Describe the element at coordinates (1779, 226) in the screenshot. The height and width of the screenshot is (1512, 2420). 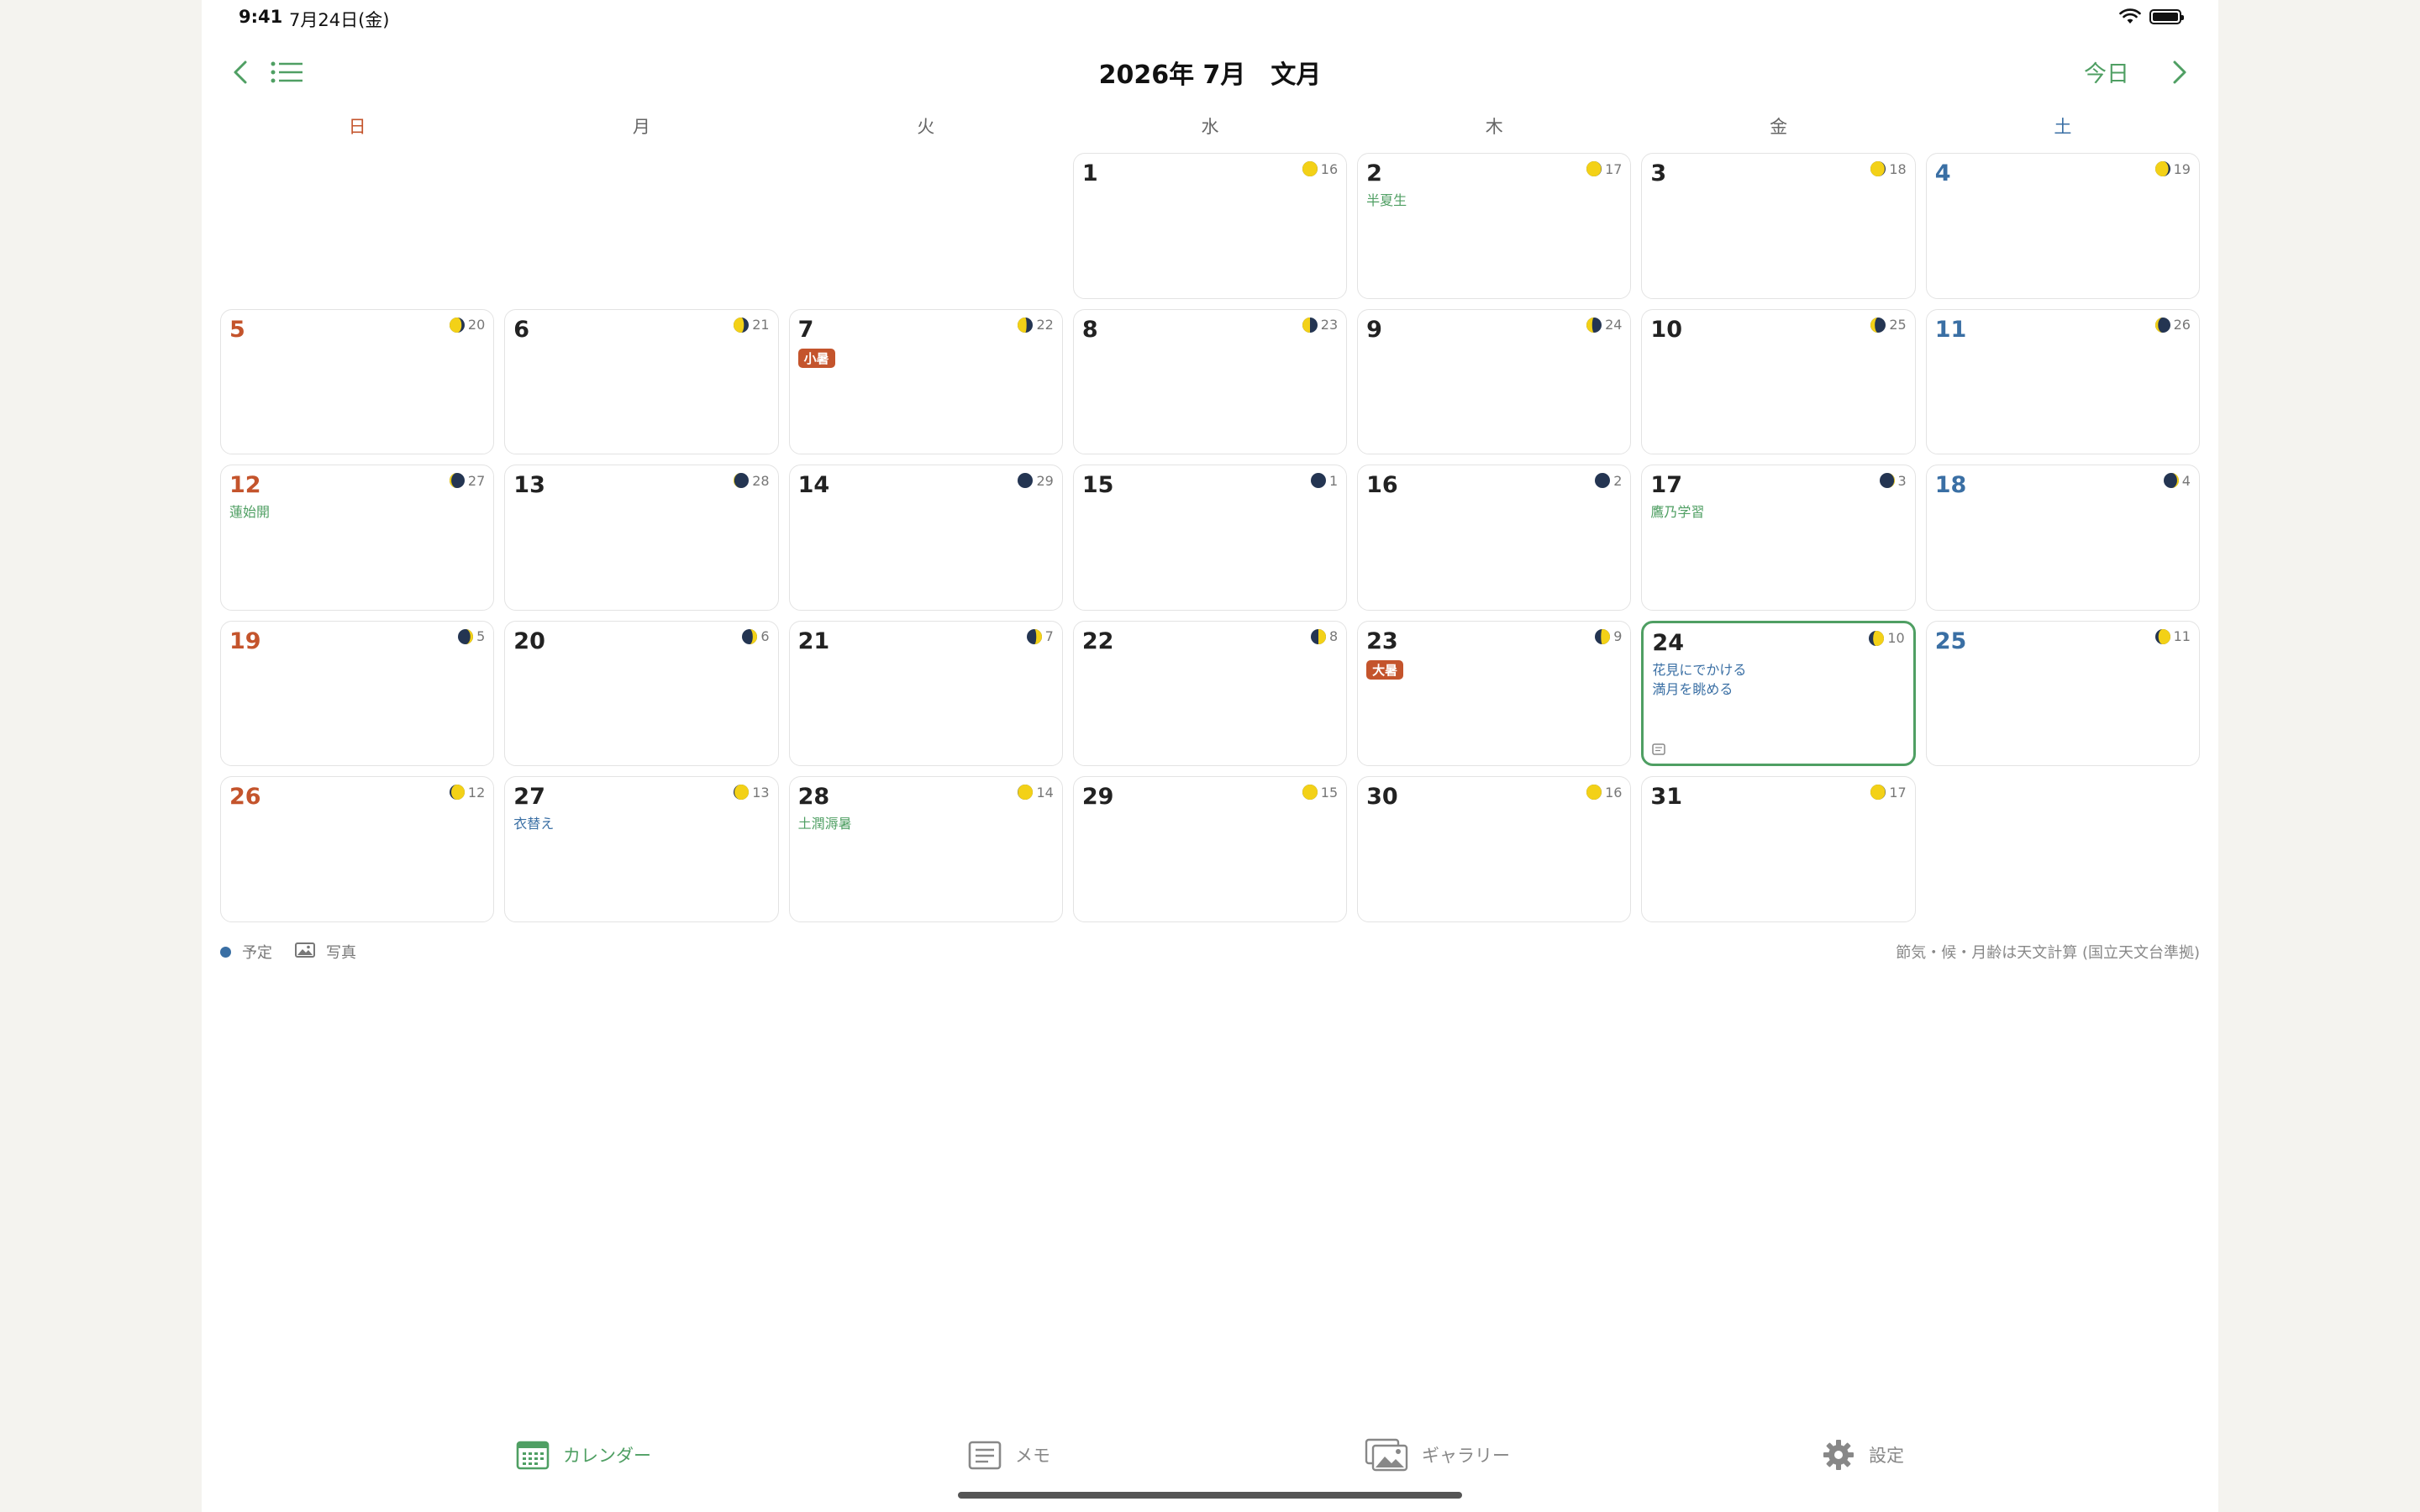
I see `day-cell: 3 18` at that location.